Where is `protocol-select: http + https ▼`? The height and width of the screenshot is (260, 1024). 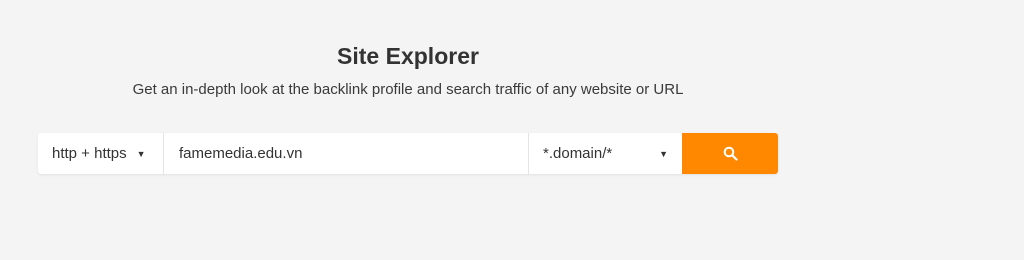
protocol-select: http + https ▼ is located at coordinates (101, 153).